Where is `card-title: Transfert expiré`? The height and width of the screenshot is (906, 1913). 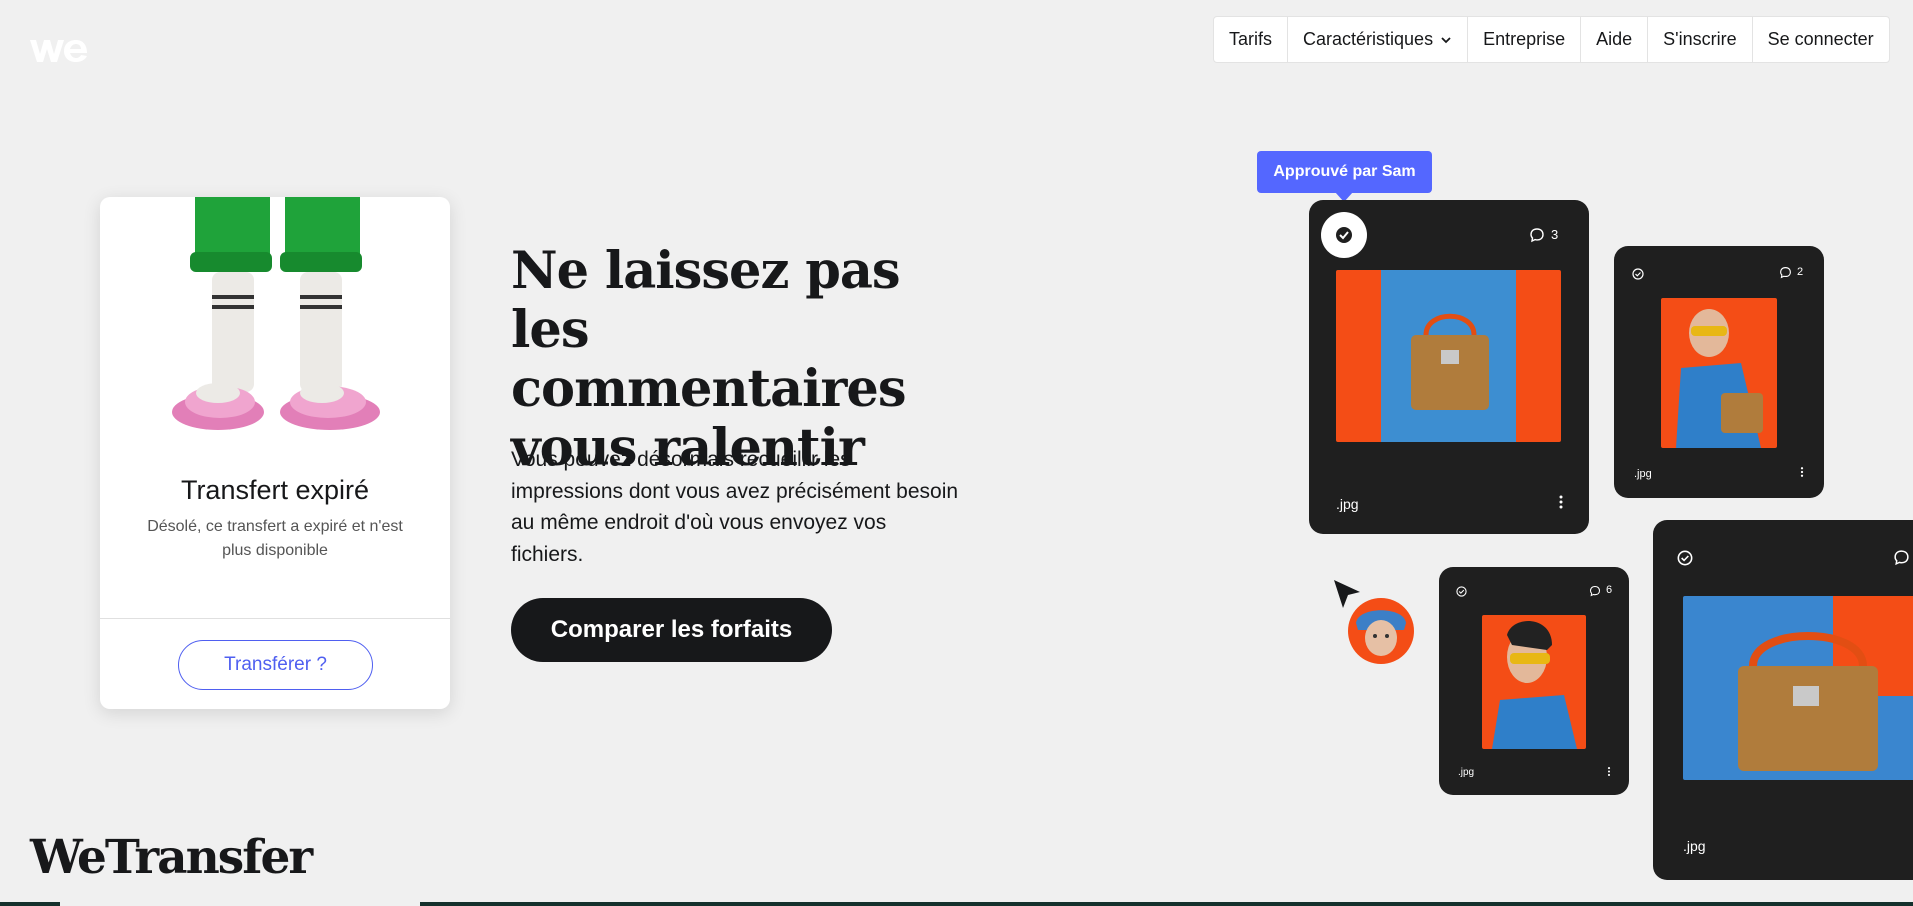
card-title: Transfert expiré is located at coordinates (275, 490).